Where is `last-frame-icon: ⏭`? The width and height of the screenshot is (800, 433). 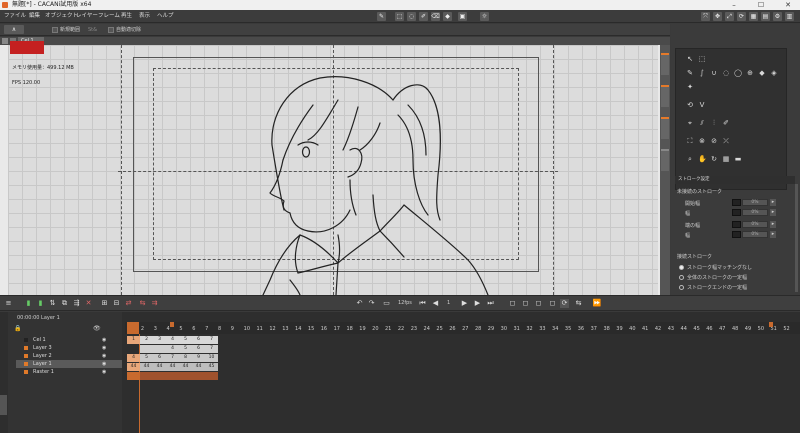
last-frame-icon: ⏭ is located at coordinates (490, 303).